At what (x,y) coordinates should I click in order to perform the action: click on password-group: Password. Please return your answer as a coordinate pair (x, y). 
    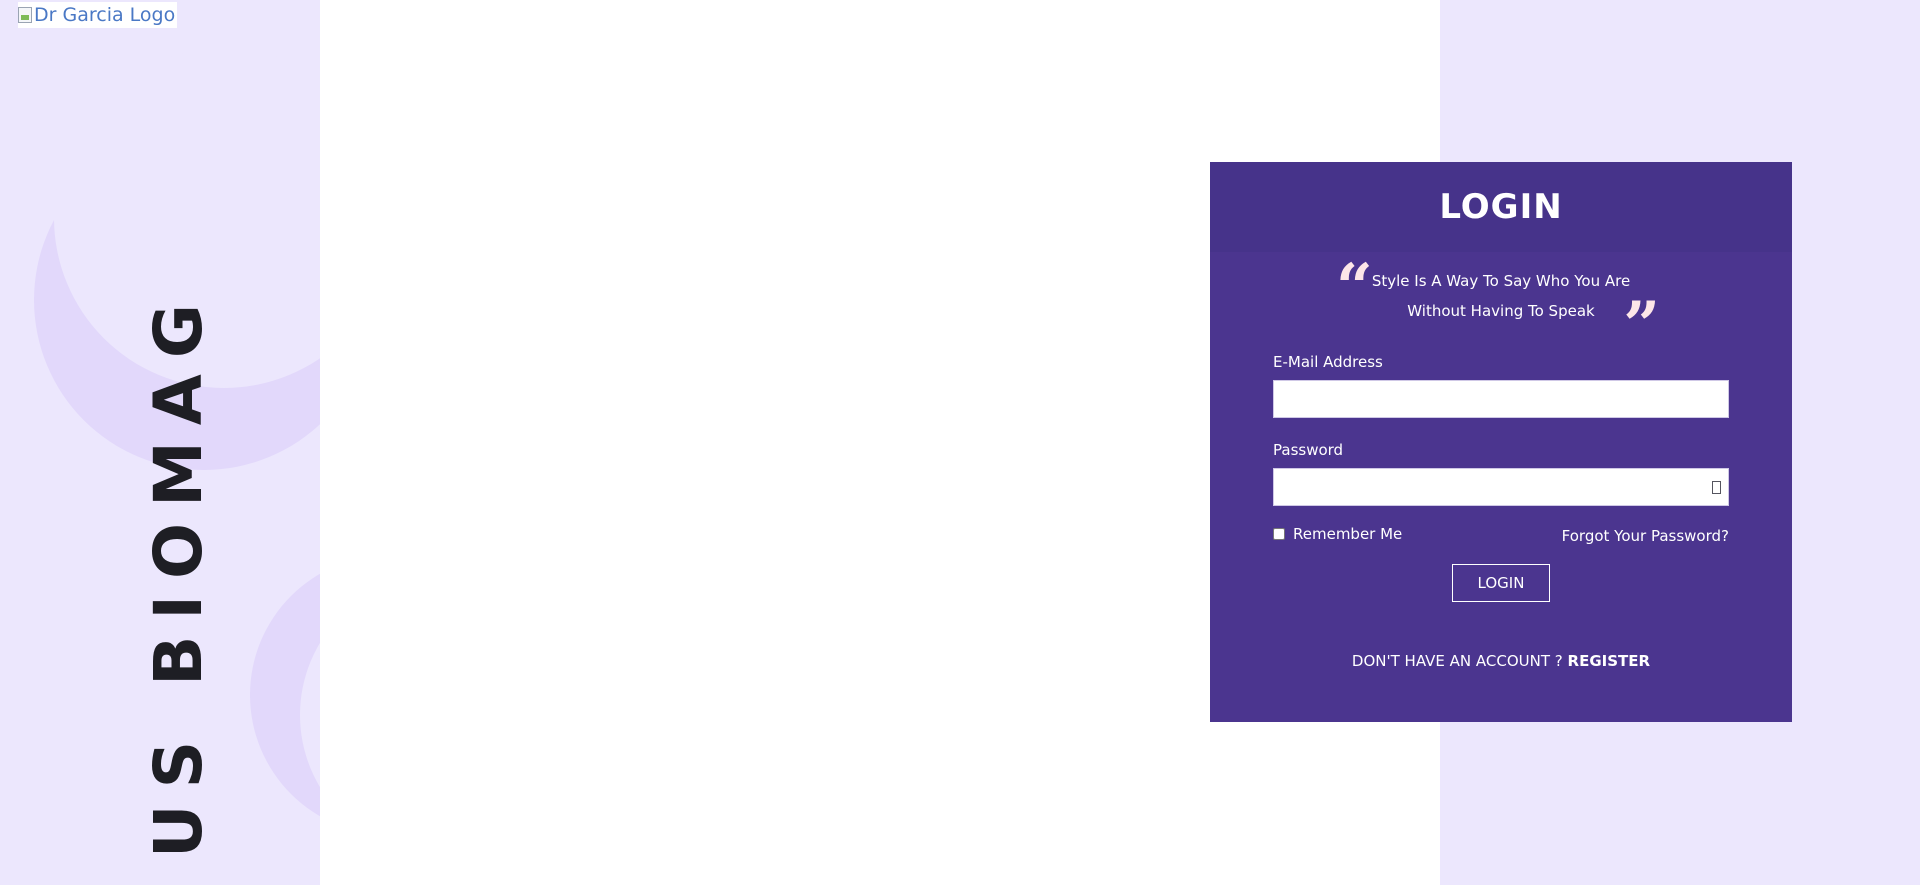
    Looking at the image, I should click on (1501, 473).